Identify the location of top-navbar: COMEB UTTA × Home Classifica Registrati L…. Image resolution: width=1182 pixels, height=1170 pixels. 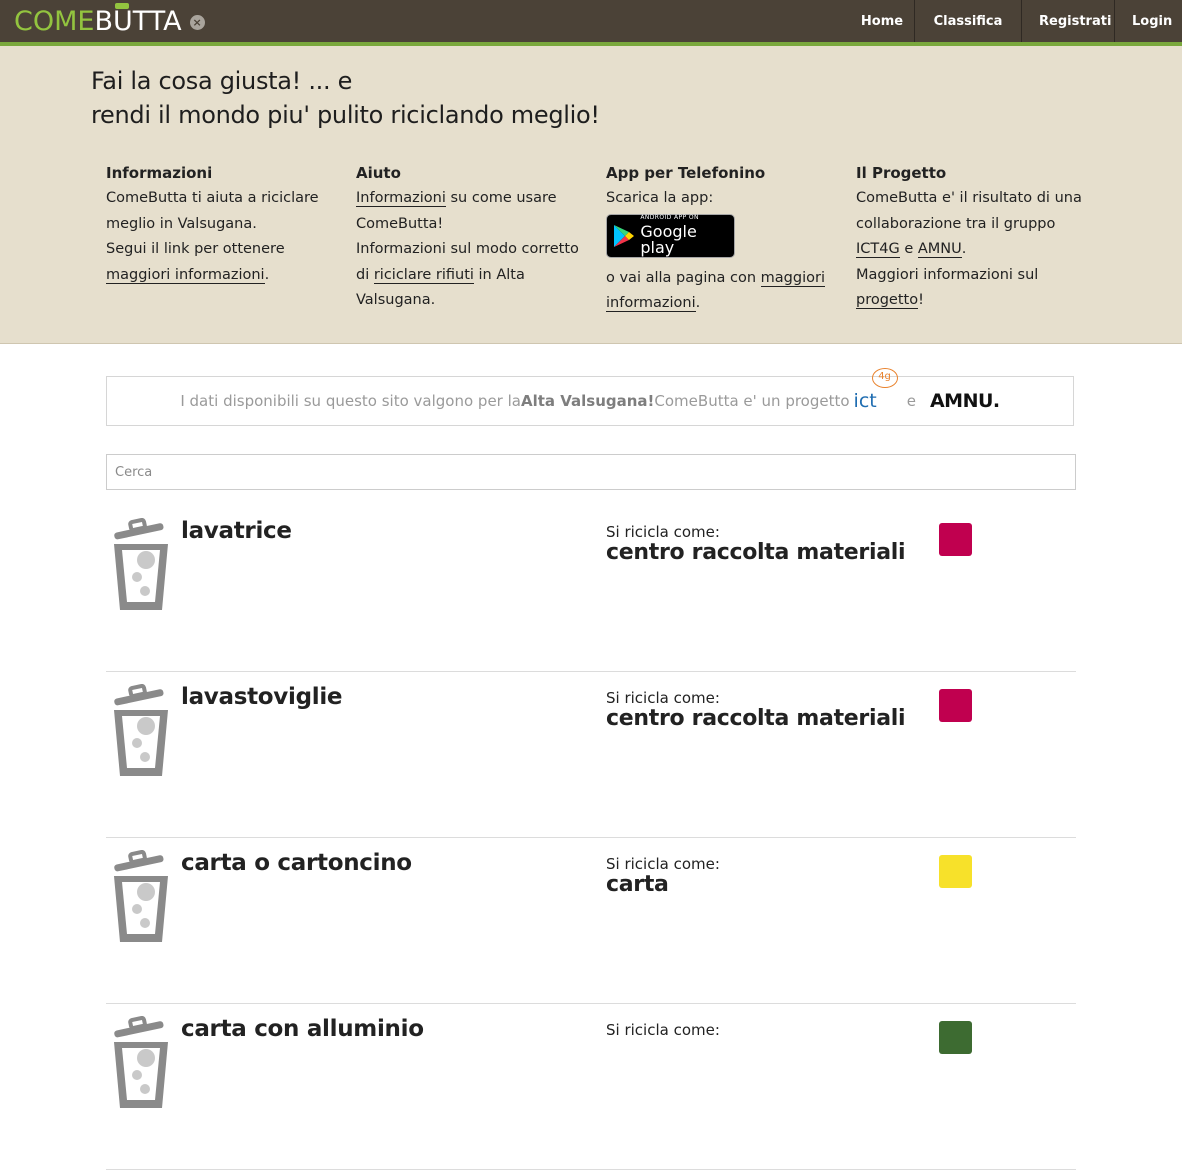
(591, 23).